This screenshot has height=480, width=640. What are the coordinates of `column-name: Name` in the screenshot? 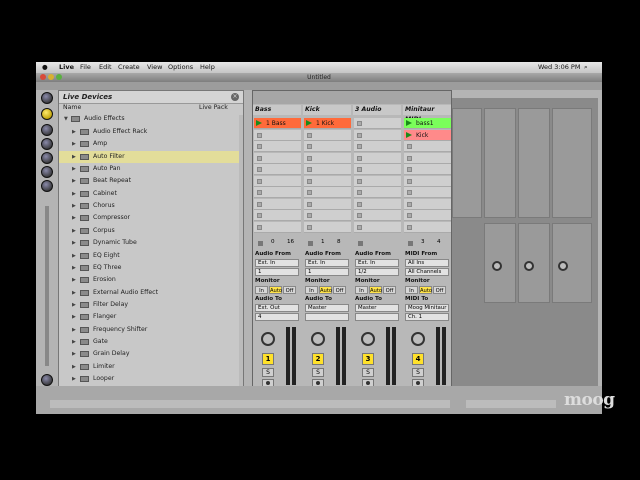 It's located at (72, 107).